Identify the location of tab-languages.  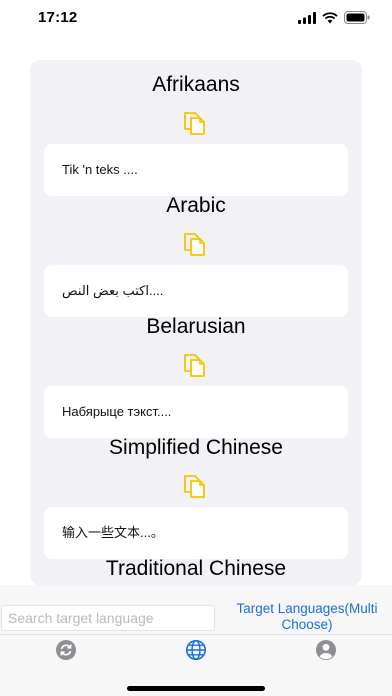
(196, 652).